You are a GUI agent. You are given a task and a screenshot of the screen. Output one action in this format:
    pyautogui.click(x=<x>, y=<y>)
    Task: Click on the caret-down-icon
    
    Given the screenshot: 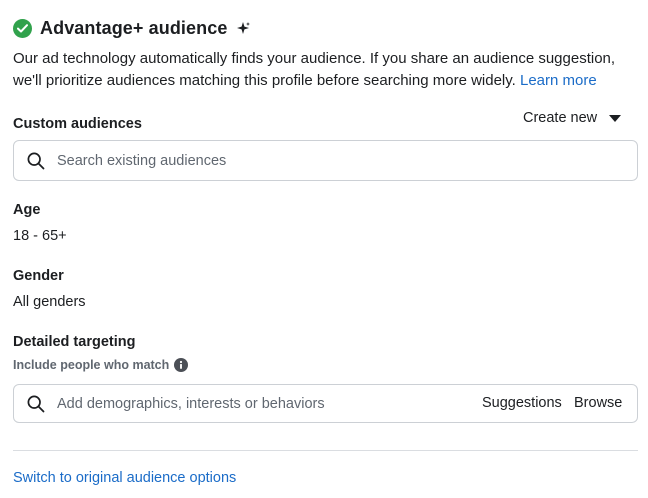 What is the action you would take?
    pyautogui.click(x=615, y=118)
    